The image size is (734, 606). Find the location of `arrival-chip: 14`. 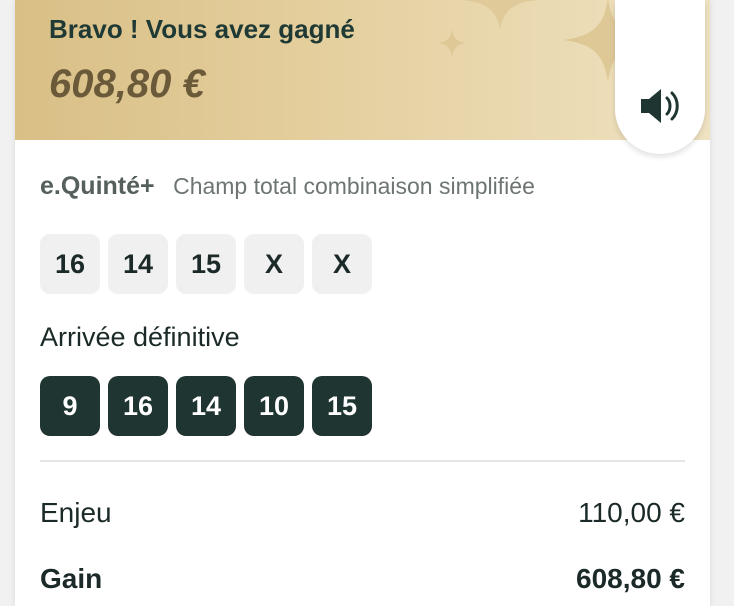

arrival-chip: 14 is located at coordinates (206, 406).